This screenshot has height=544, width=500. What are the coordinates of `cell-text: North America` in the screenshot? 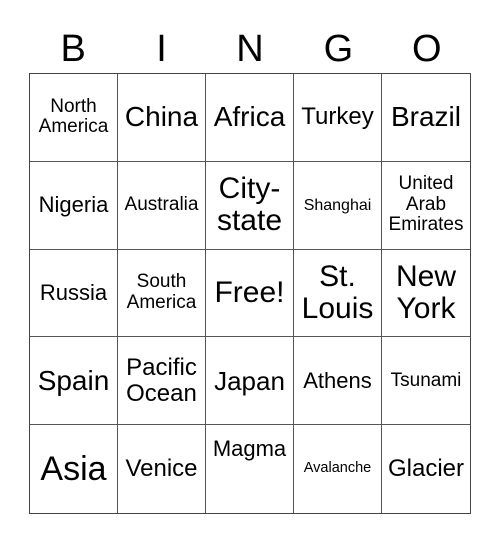 It's located at (73, 116).